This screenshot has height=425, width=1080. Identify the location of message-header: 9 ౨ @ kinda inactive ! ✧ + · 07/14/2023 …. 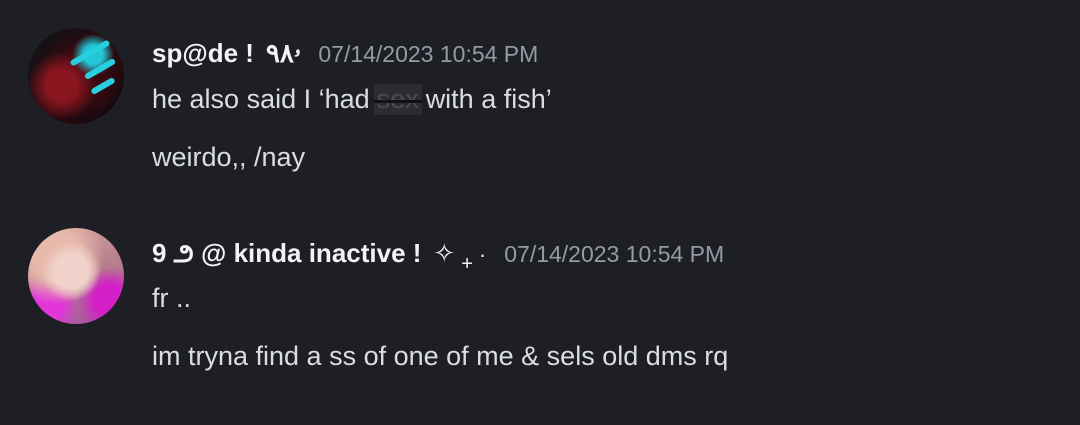
(438, 256).